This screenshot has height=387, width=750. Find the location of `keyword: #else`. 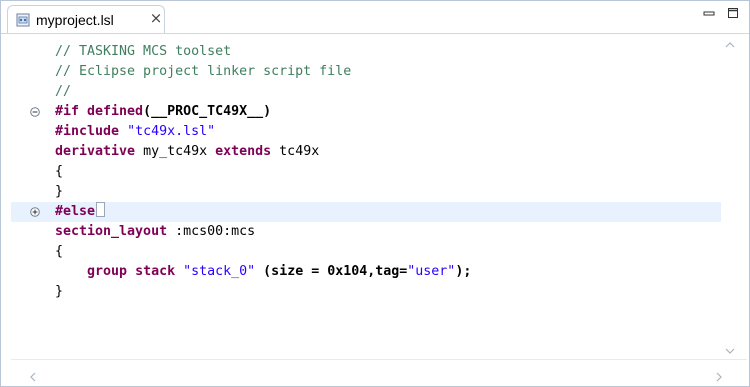

keyword: #else is located at coordinates (75, 211).